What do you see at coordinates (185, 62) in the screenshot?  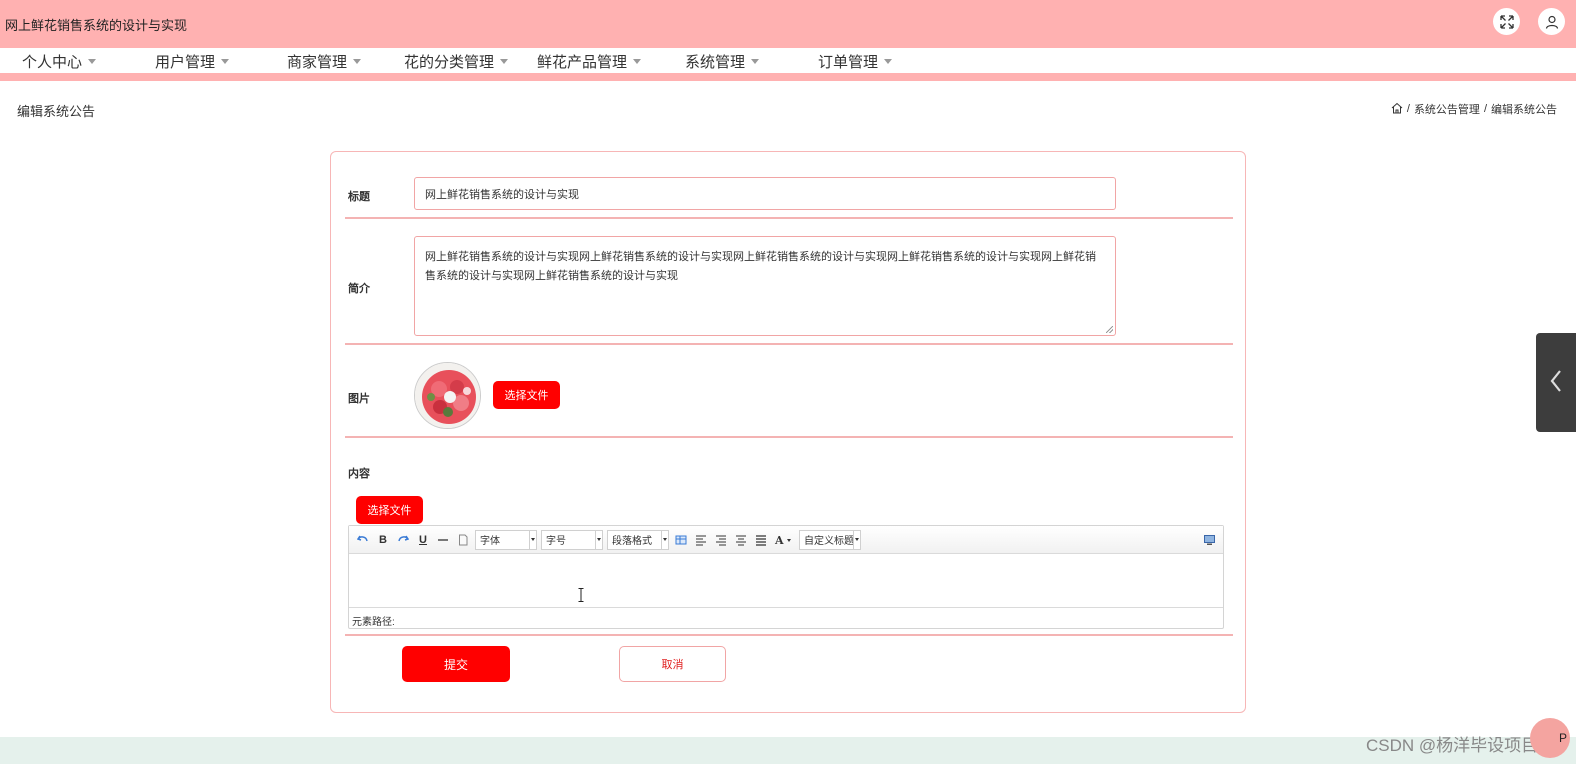 I see `nav-label: 用户管理` at bounding box center [185, 62].